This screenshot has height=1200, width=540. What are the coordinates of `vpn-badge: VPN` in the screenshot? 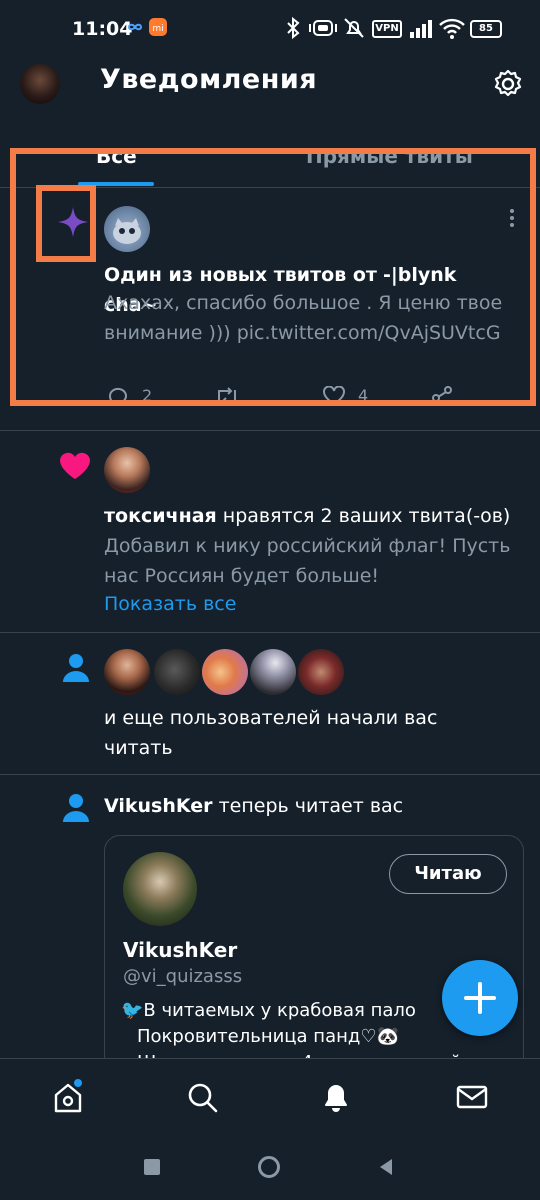 It's located at (387, 29).